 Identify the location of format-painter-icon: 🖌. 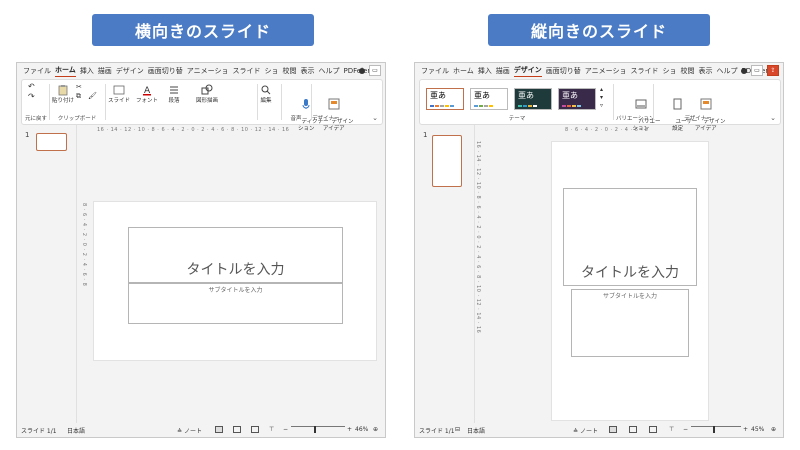
(92, 96).